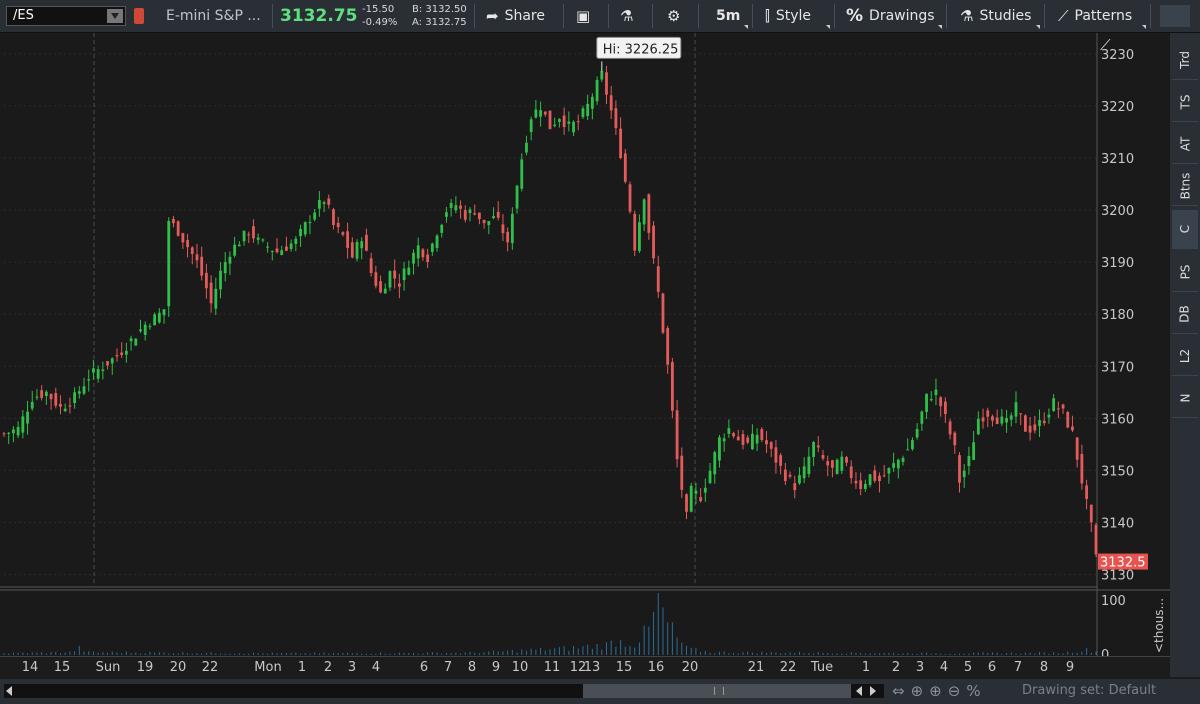  I want to click on overflow-button, so click(1175, 16).